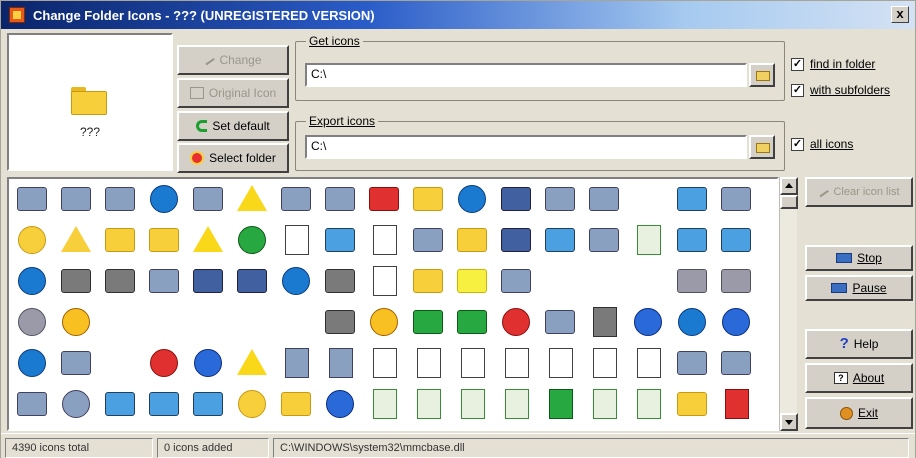 This screenshot has width=916, height=458. Describe the element at coordinates (833, 64) in the screenshot. I see `find-in-folder-checkbox: ✓ find in folder` at that location.